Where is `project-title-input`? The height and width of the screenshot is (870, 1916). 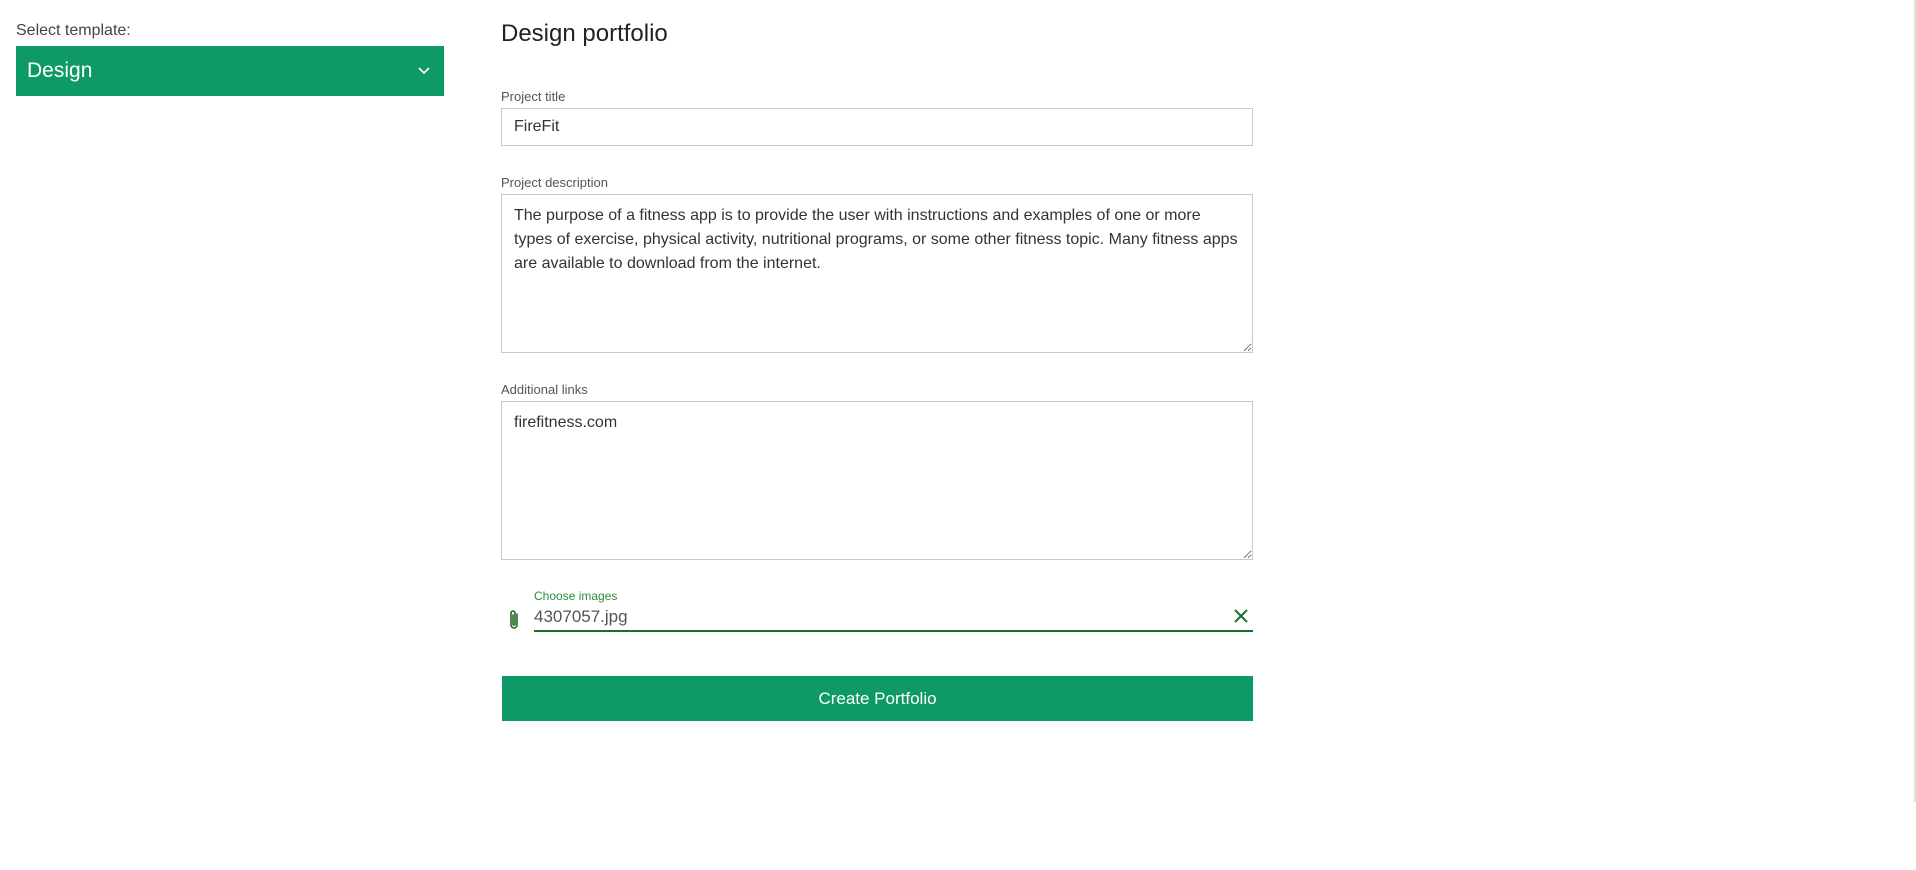 project-title-input is located at coordinates (877, 127).